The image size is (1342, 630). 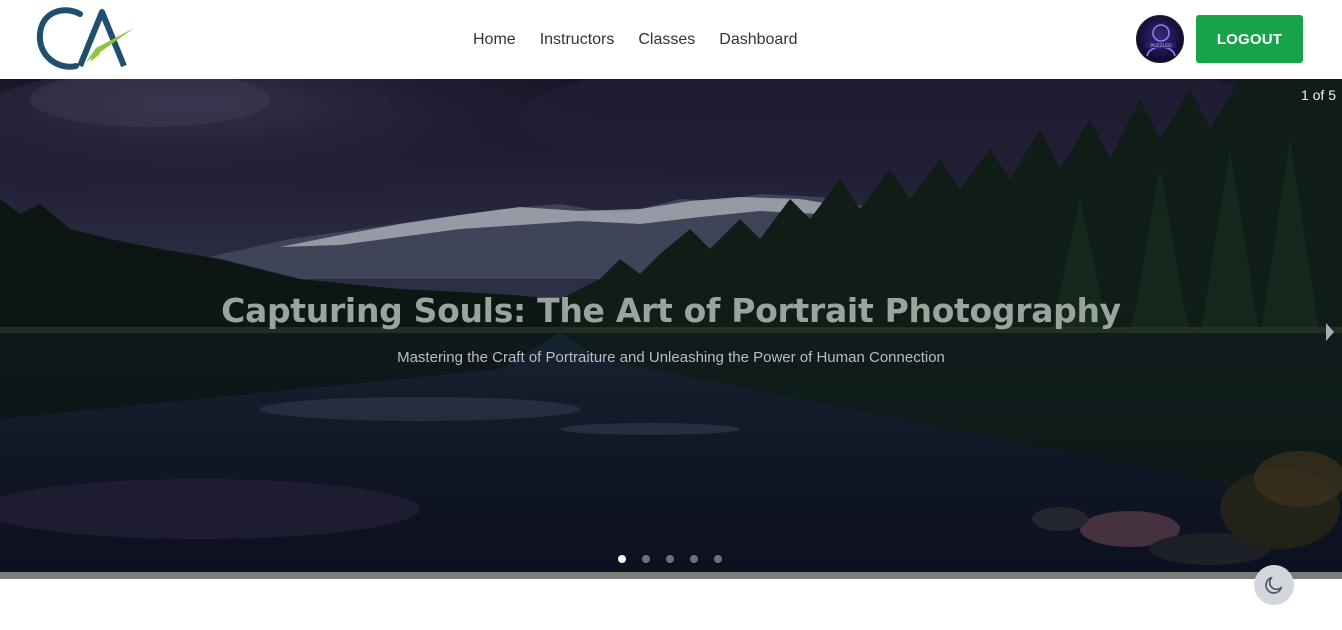 What do you see at coordinates (758, 40) in the screenshot?
I see `nav-dashboard: Dashboard` at bounding box center [758, 40].